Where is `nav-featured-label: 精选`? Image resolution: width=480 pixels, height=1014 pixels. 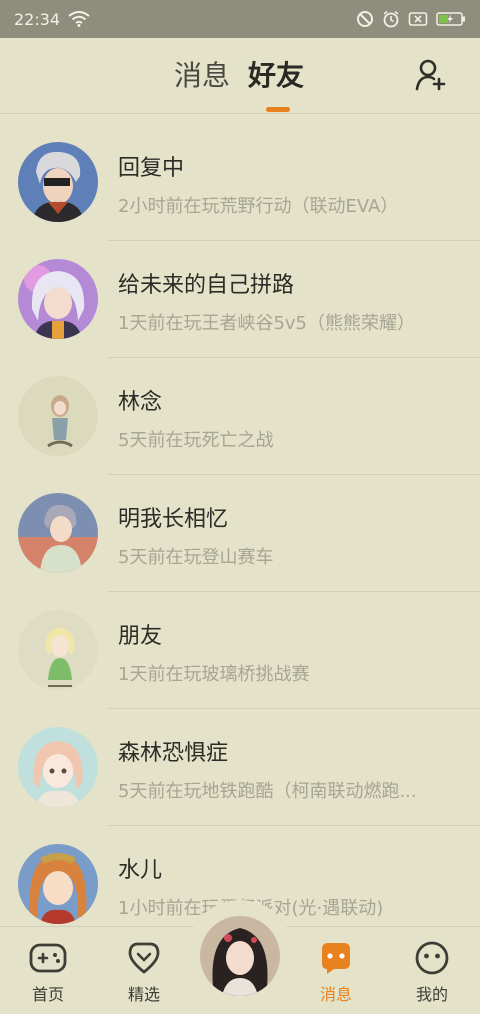
nav-featured-label: 精选 is located at coordinates (143, 994).